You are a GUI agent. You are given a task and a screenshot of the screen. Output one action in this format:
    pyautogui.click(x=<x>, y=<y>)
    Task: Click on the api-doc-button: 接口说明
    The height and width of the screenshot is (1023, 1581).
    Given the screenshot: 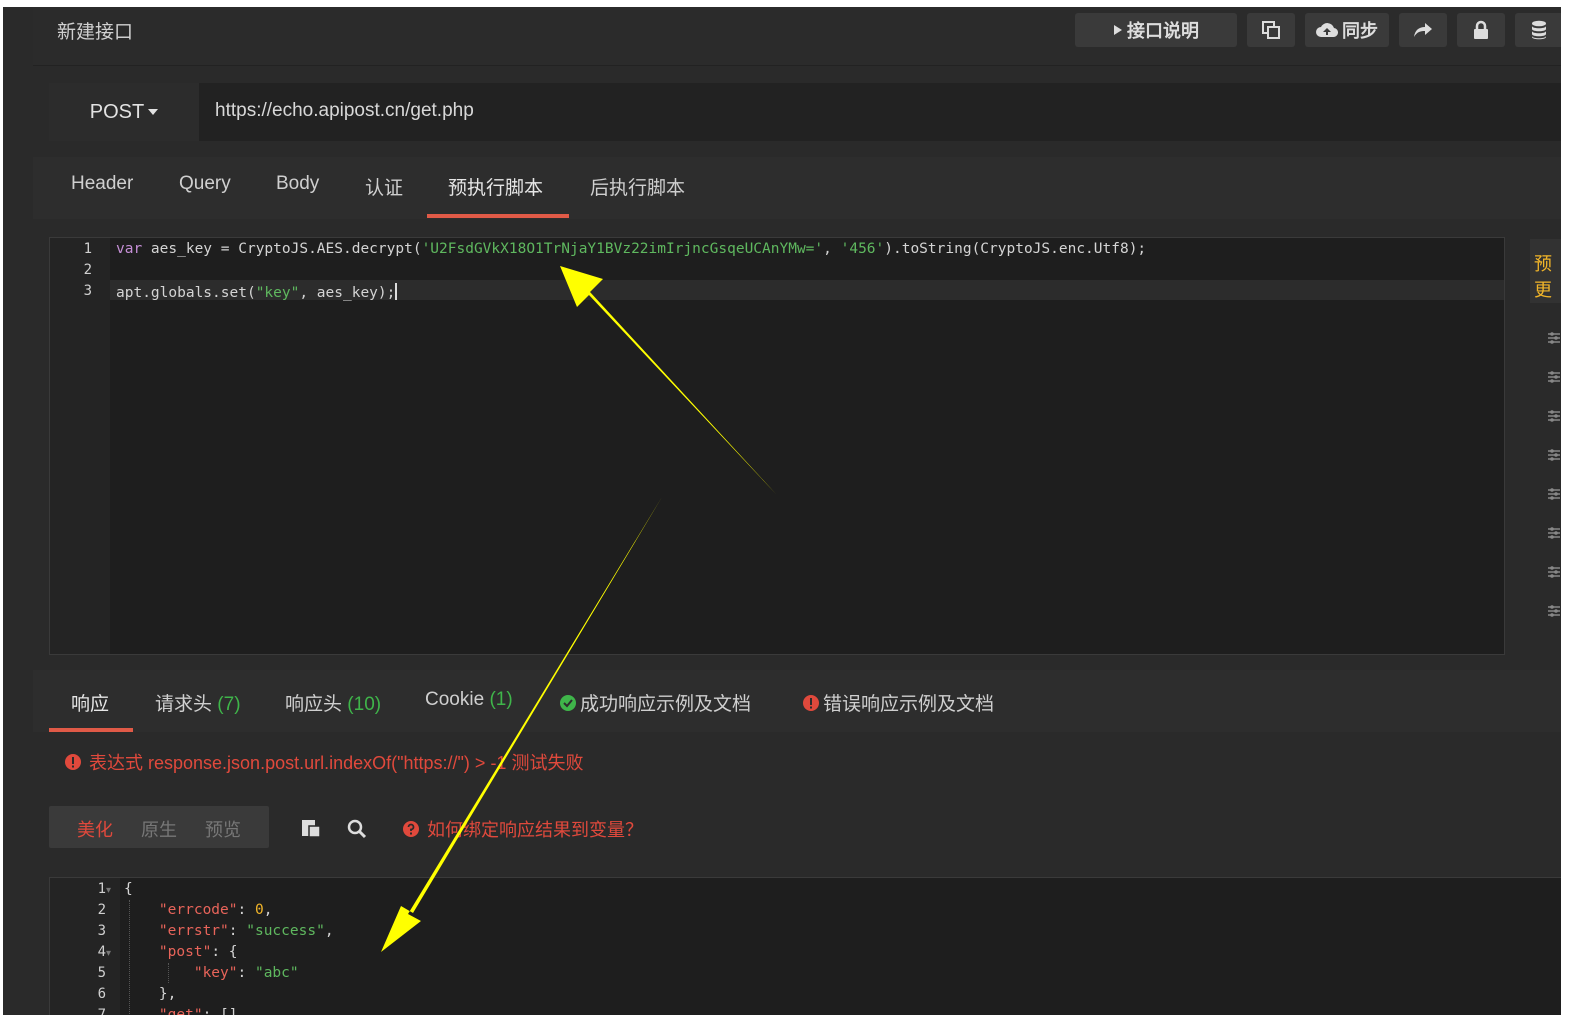 What is the action you would take?
    pyautogui.click(x=1156, y=30)
    